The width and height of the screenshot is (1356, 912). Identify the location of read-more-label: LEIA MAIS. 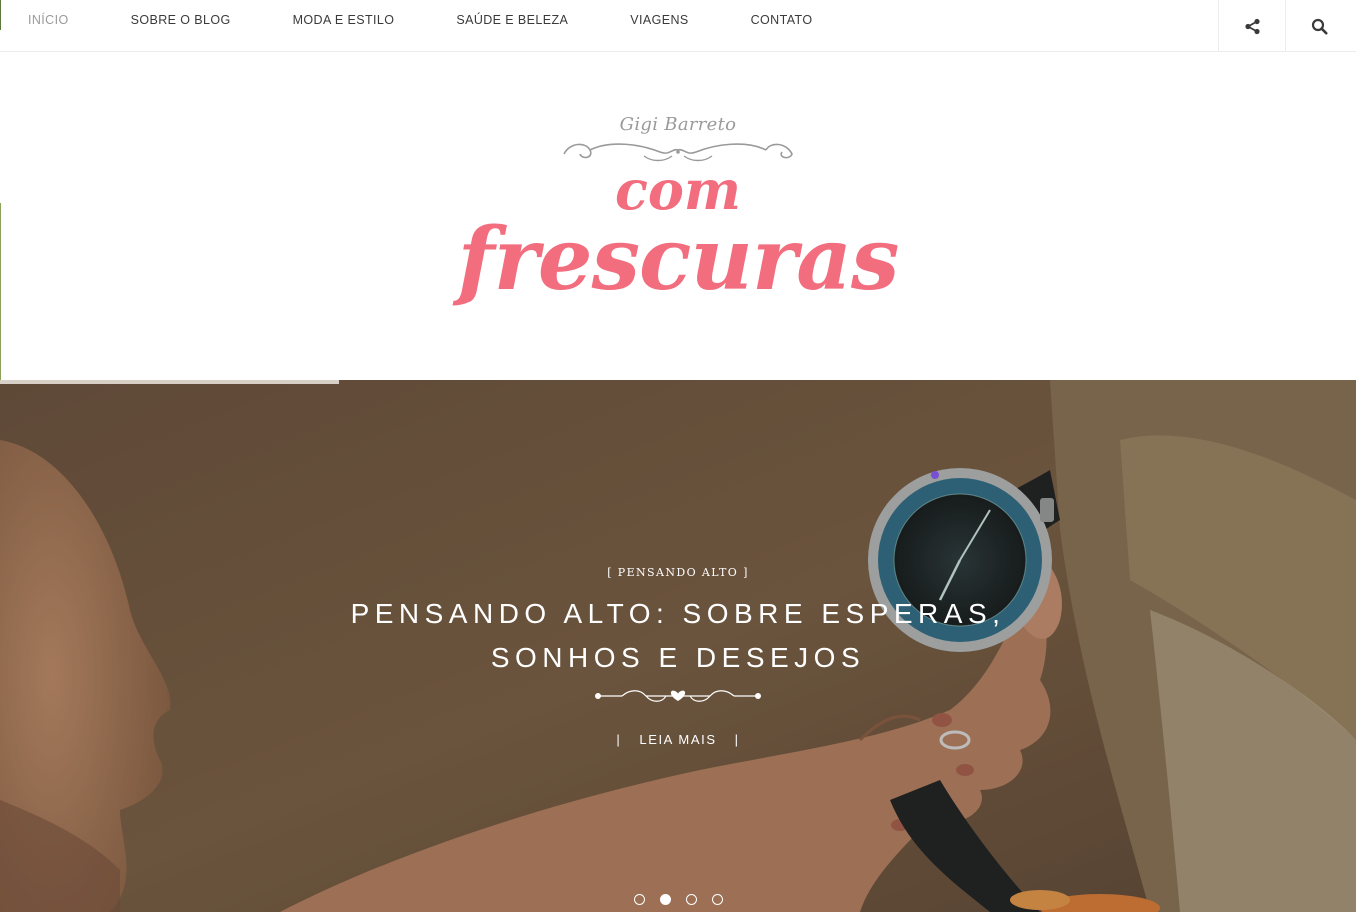
(678, 739).